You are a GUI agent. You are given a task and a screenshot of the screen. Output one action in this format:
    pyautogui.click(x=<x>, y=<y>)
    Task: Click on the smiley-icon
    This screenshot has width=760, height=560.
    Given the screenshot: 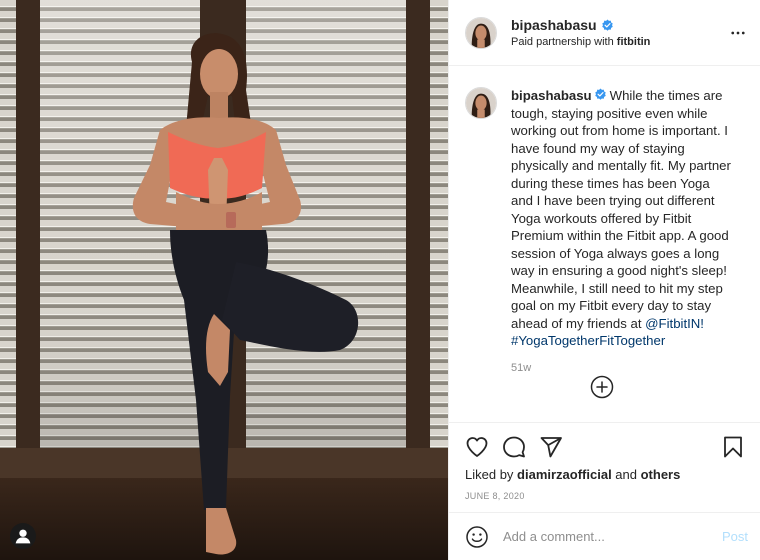 What is the action you would take?
    pyautogui.click(x=477, y=537)
    